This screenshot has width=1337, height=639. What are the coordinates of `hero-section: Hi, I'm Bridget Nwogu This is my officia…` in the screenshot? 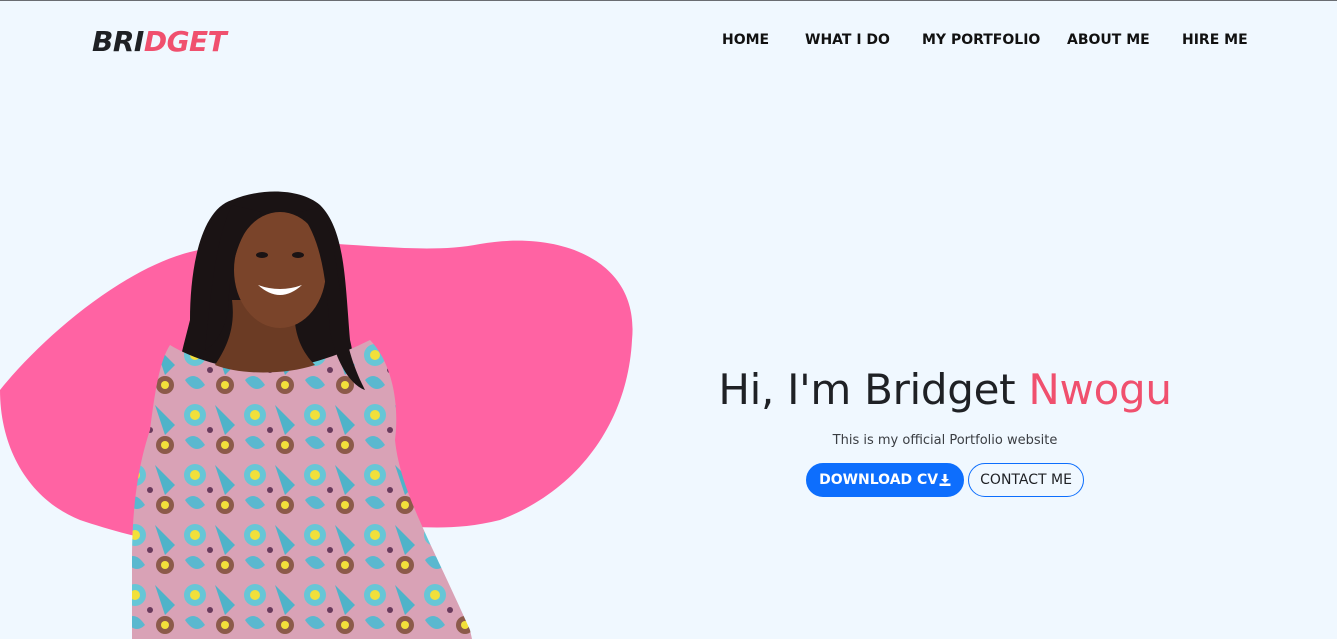 It's located at (945, 429).